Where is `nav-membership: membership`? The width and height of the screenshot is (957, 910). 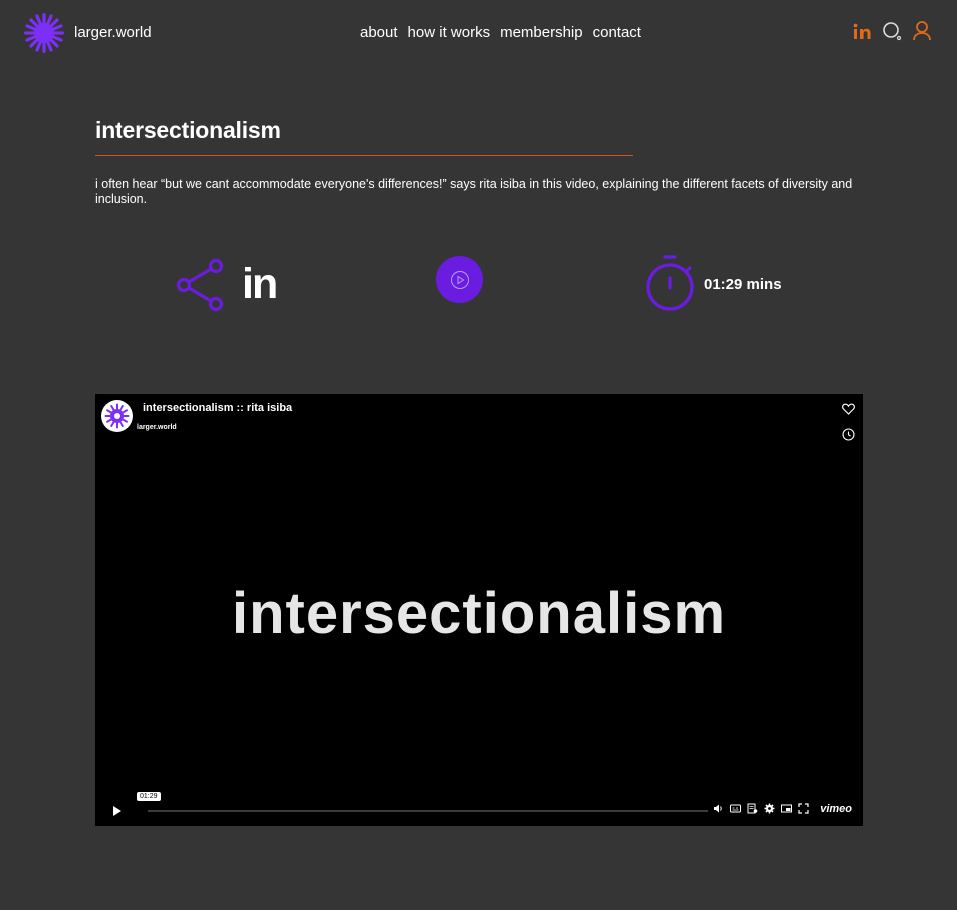
nav-membership: membership is located at coordinates (541, 32).